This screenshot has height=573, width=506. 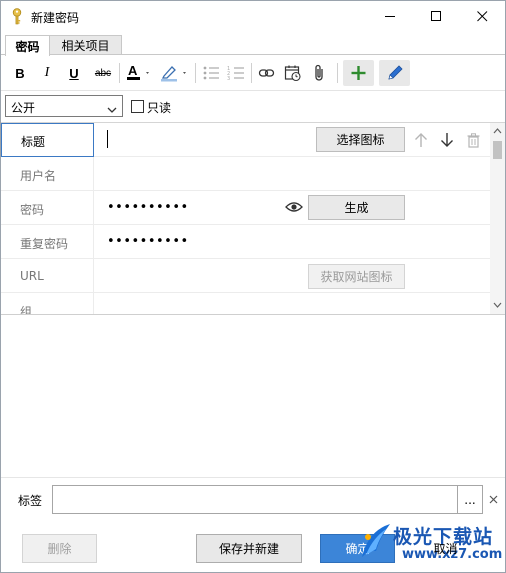 I want to click on url-label: URL, so click(x=47, y=276).